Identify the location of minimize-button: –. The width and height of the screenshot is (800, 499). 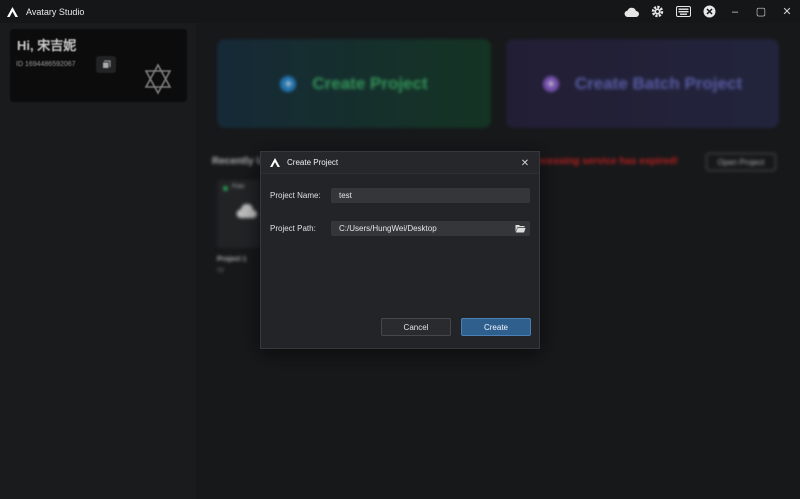
(735, 11).